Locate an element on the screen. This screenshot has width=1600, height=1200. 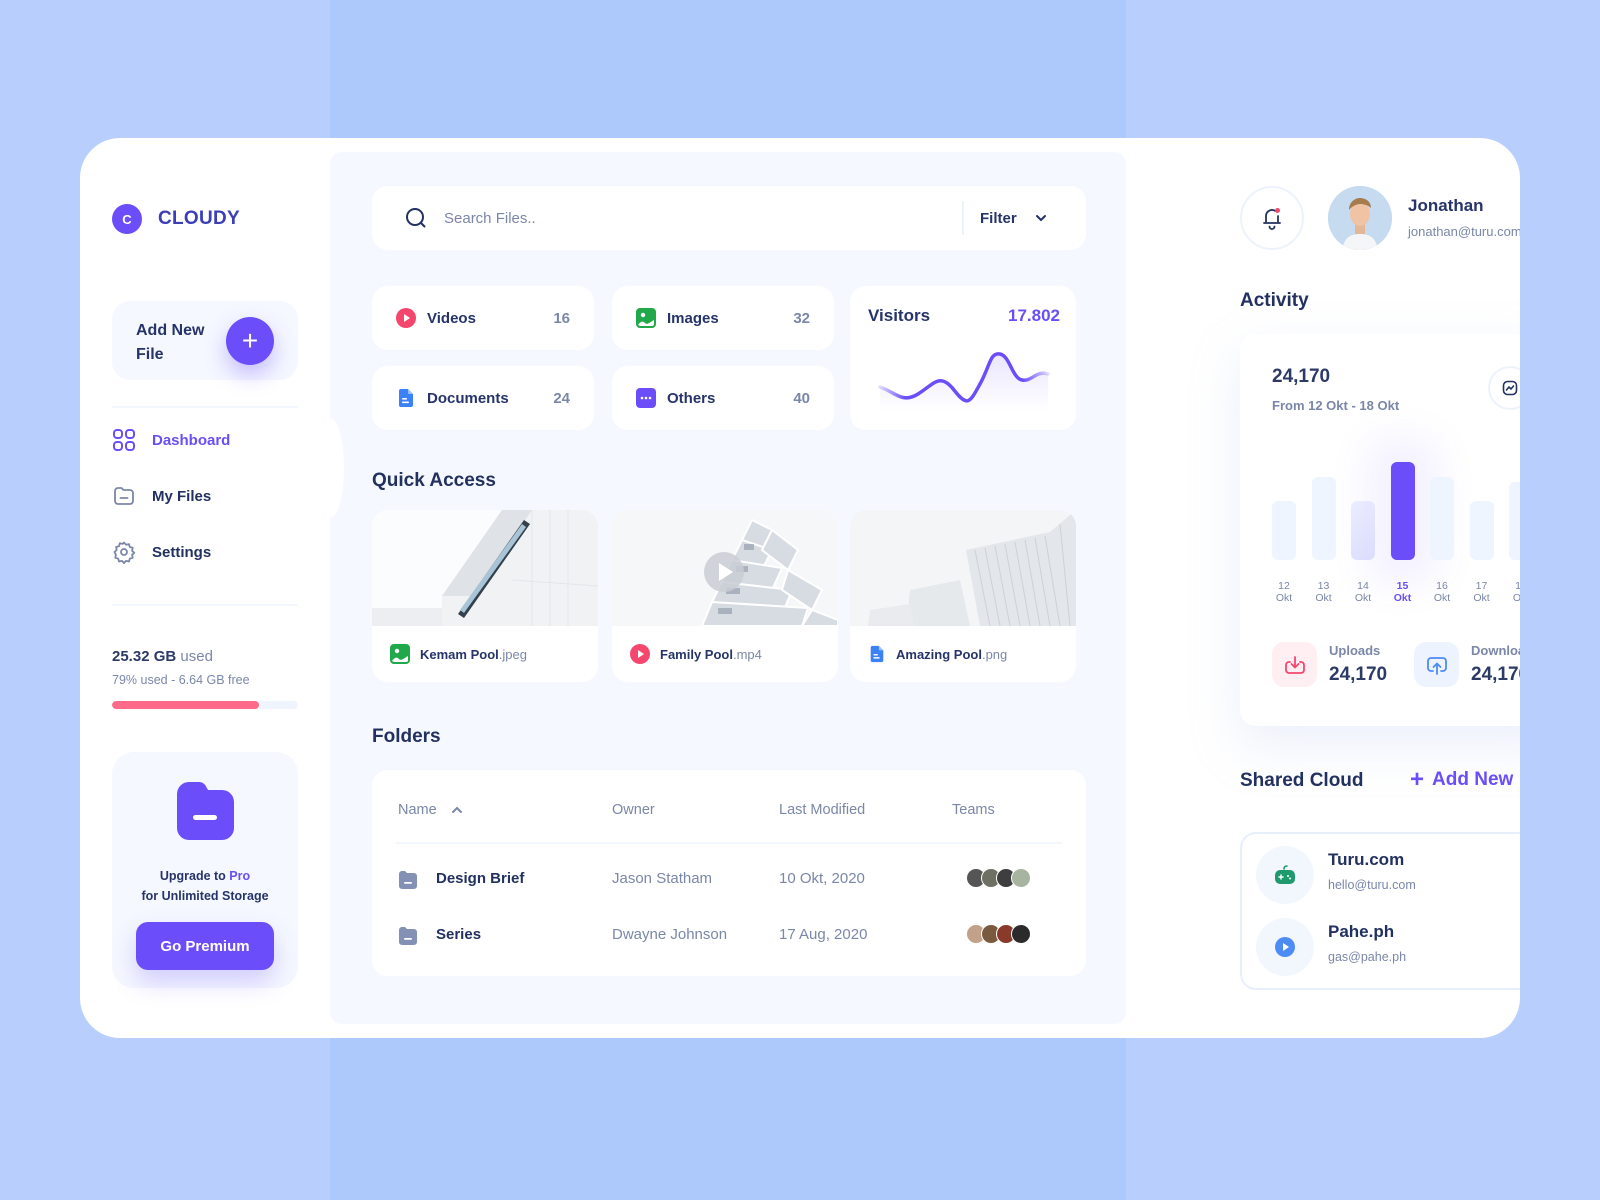
gear-icon is located at coordinates (124, 552).